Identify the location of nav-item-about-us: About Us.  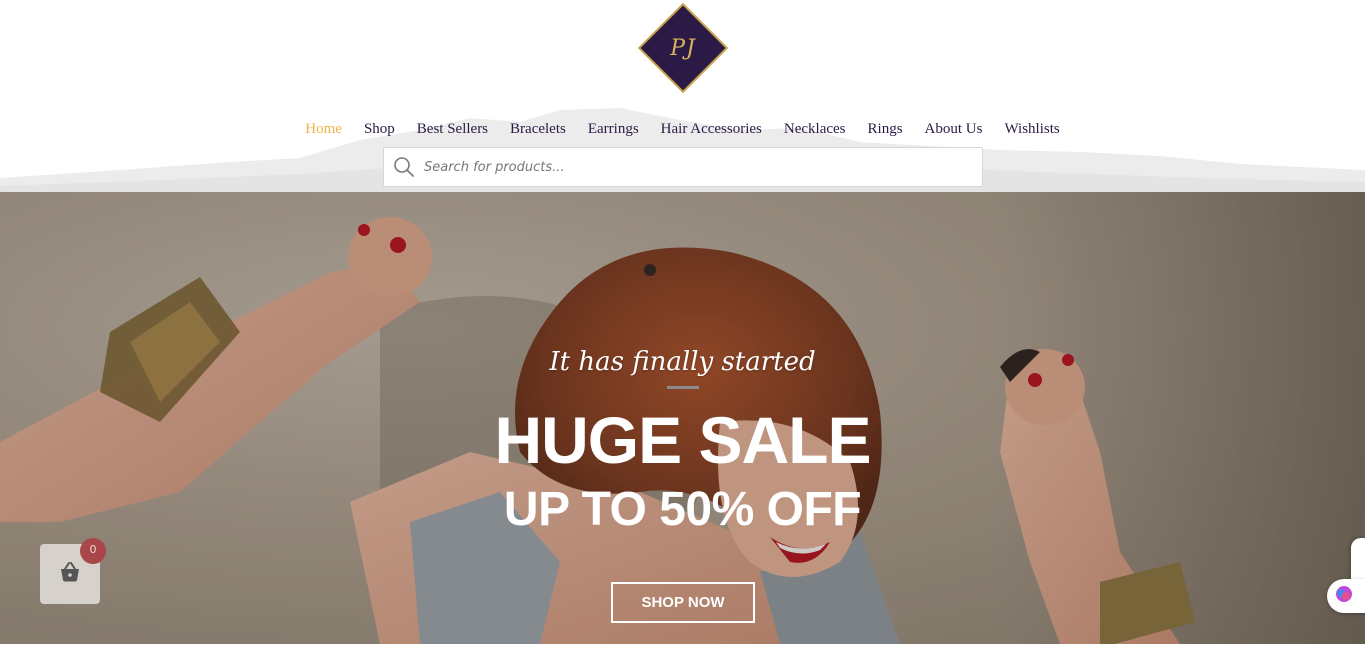
(954, 129).